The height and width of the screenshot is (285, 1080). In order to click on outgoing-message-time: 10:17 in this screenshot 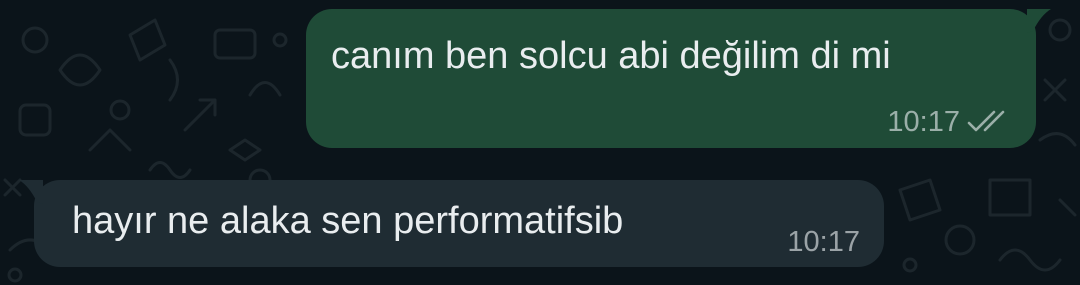, I will do `click(923, 122)`.